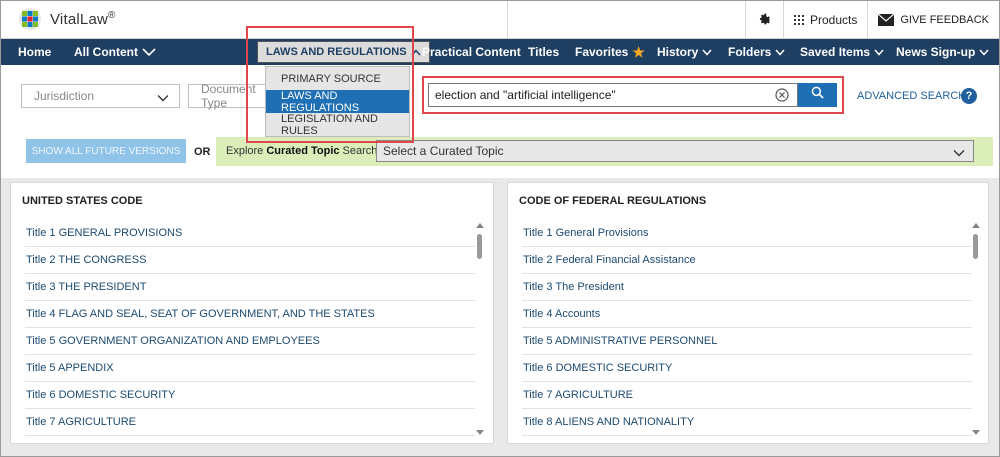 Image resolution: width=1000 pixels, height=457 pixels. What do you see at coordinates (30, 19) in the screenshot?
I see `wolters-kluwer-logo-icon` at bounding box center [30, 19].